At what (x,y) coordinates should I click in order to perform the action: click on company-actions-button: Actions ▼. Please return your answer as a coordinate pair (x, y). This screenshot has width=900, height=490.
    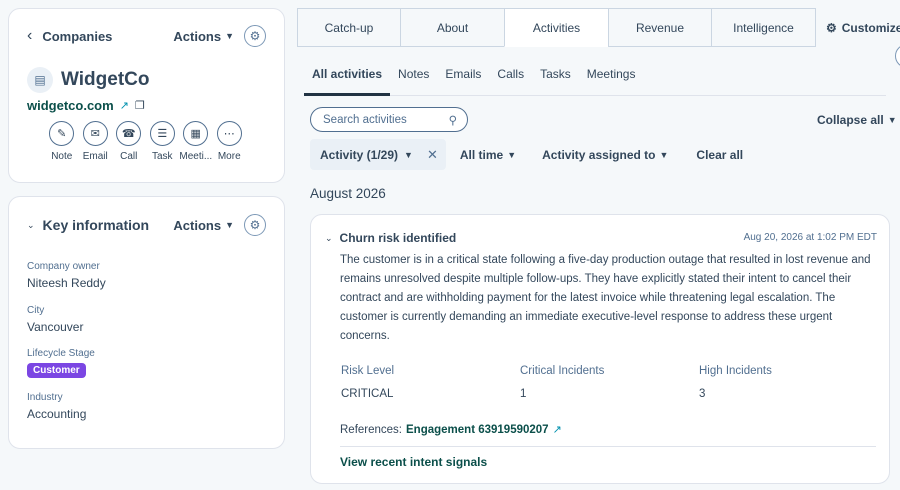
    Looking at the image, I should click on (203, 36).